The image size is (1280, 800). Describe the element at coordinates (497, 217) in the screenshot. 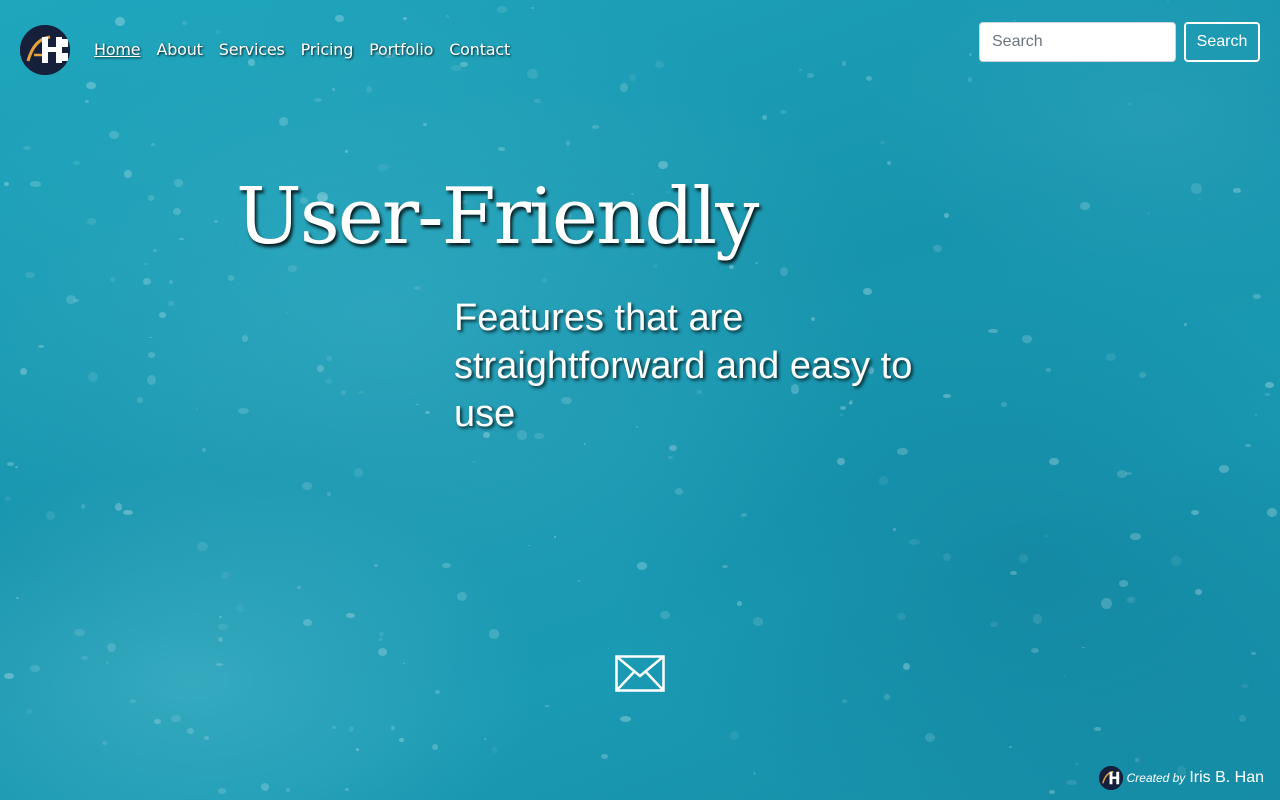

I see `hero-title: User-Friendly` at that location.